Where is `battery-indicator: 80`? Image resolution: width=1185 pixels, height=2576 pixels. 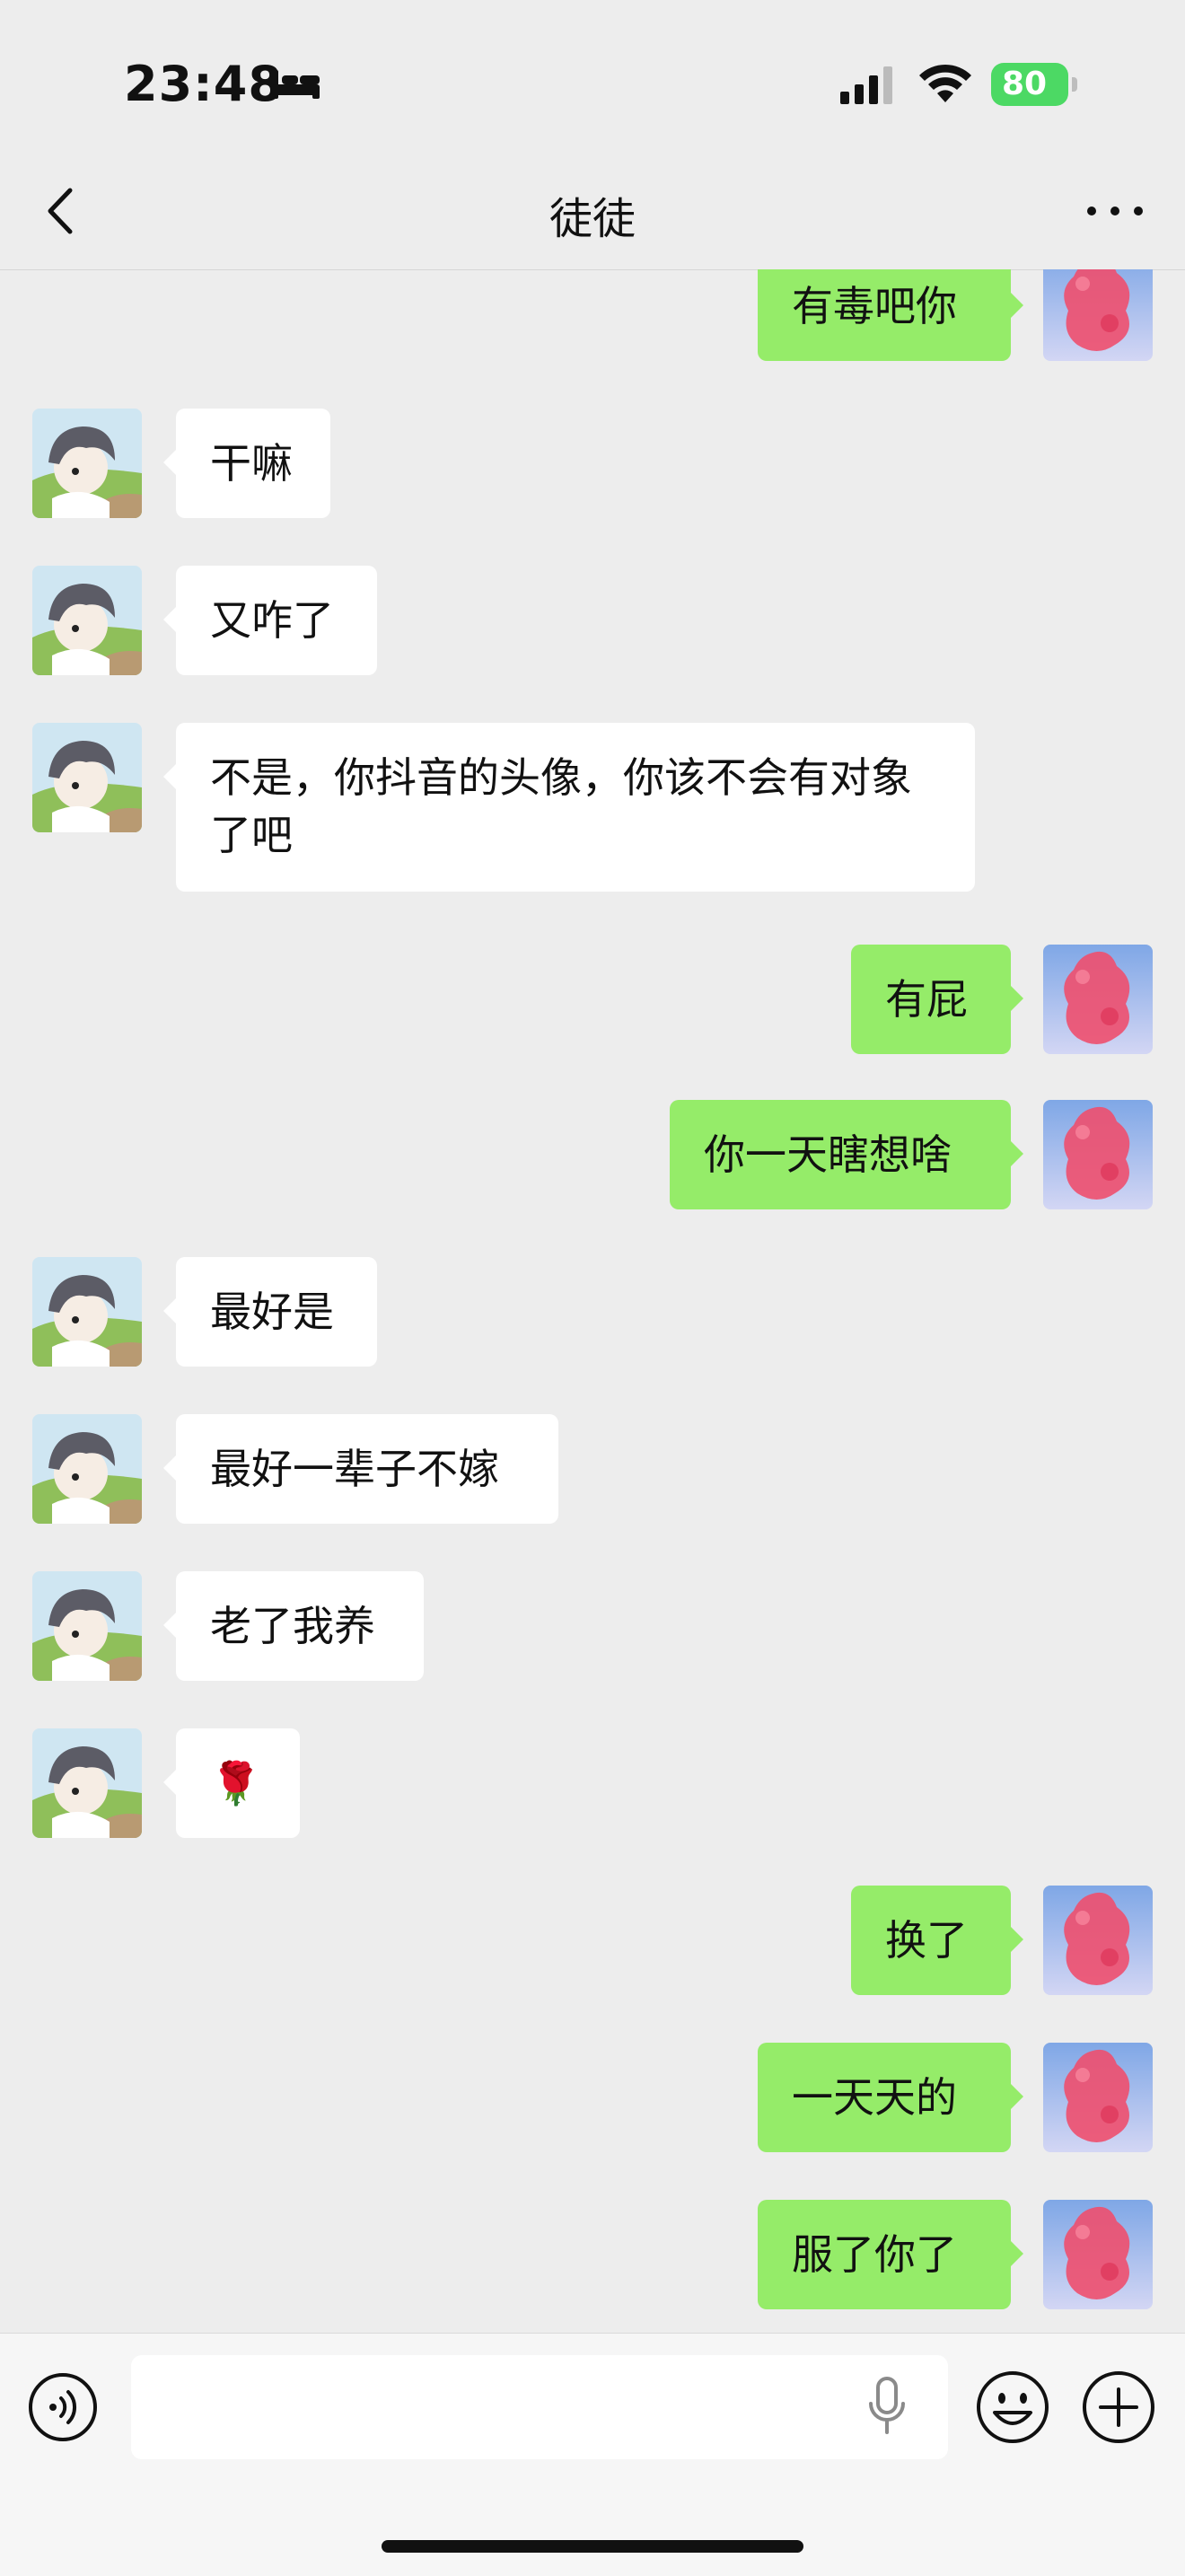
battery-indicator: 80 is located at coordinates (1034, 85).